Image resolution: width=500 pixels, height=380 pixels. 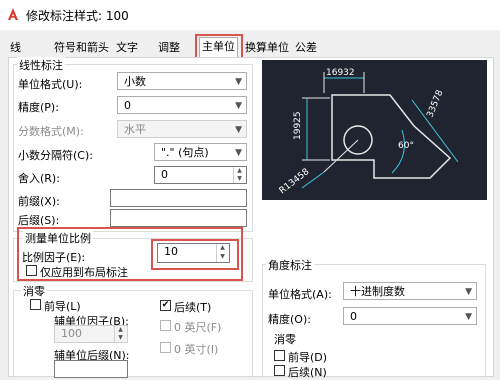 What do you see at coordinates (290, 265) in the screenshot?
I see `angular-group-title: 角度标注` at bounding box center [290, 265].